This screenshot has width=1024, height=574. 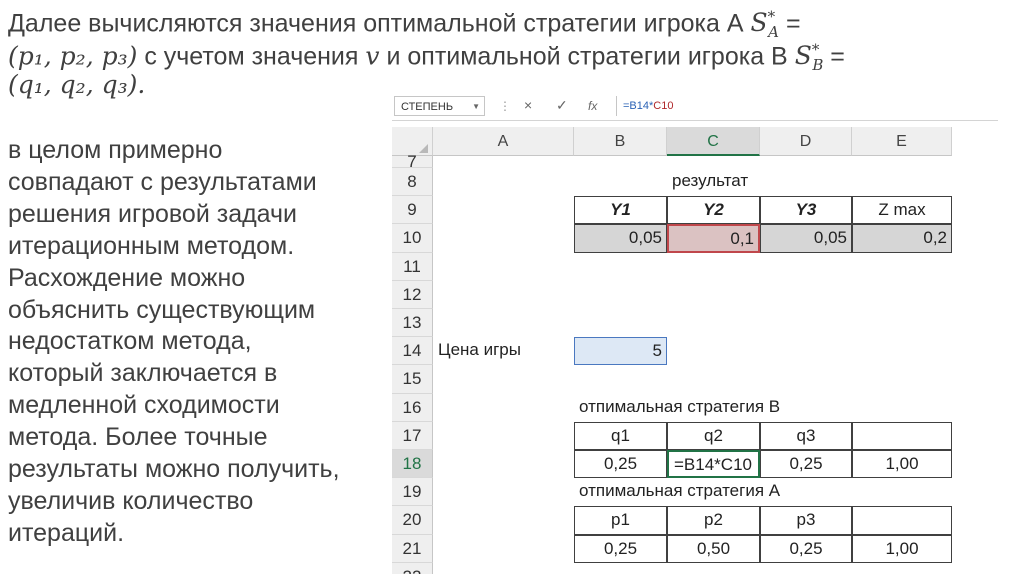 What do you see at coordinates (620, 351) in the screenshot?
I see `cell-b14: 5` at bounding box center [620, 351].